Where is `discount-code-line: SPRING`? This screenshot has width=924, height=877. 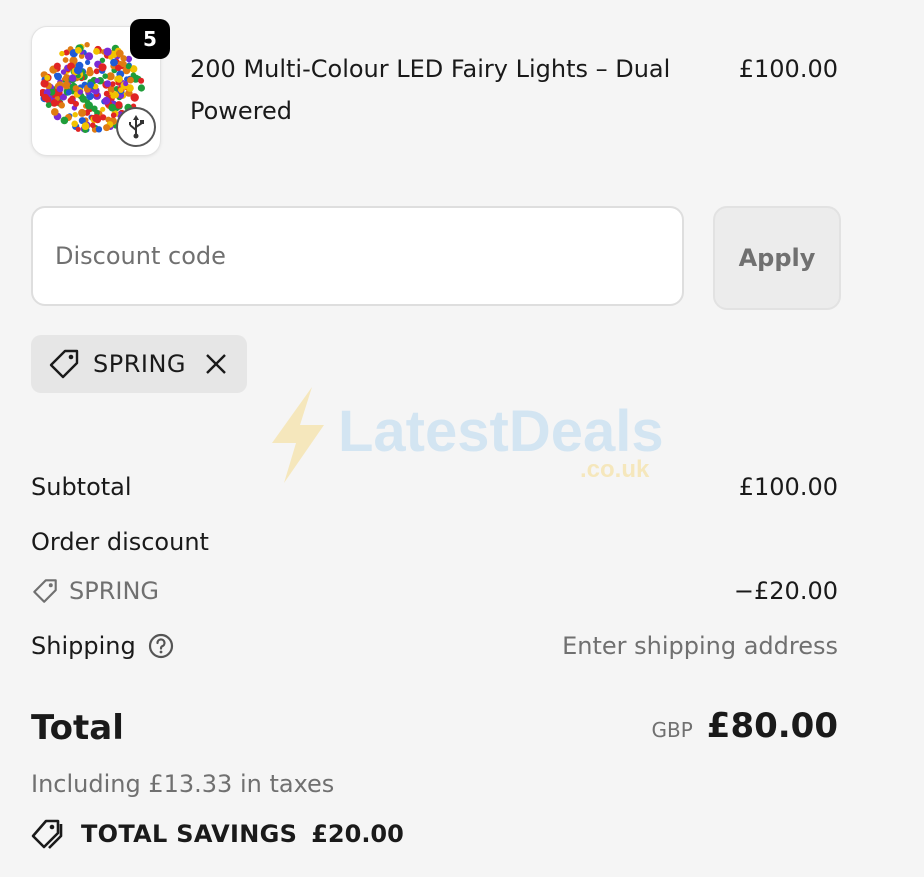
discount-code-line: SPRING is located at coordinates (95, 591).